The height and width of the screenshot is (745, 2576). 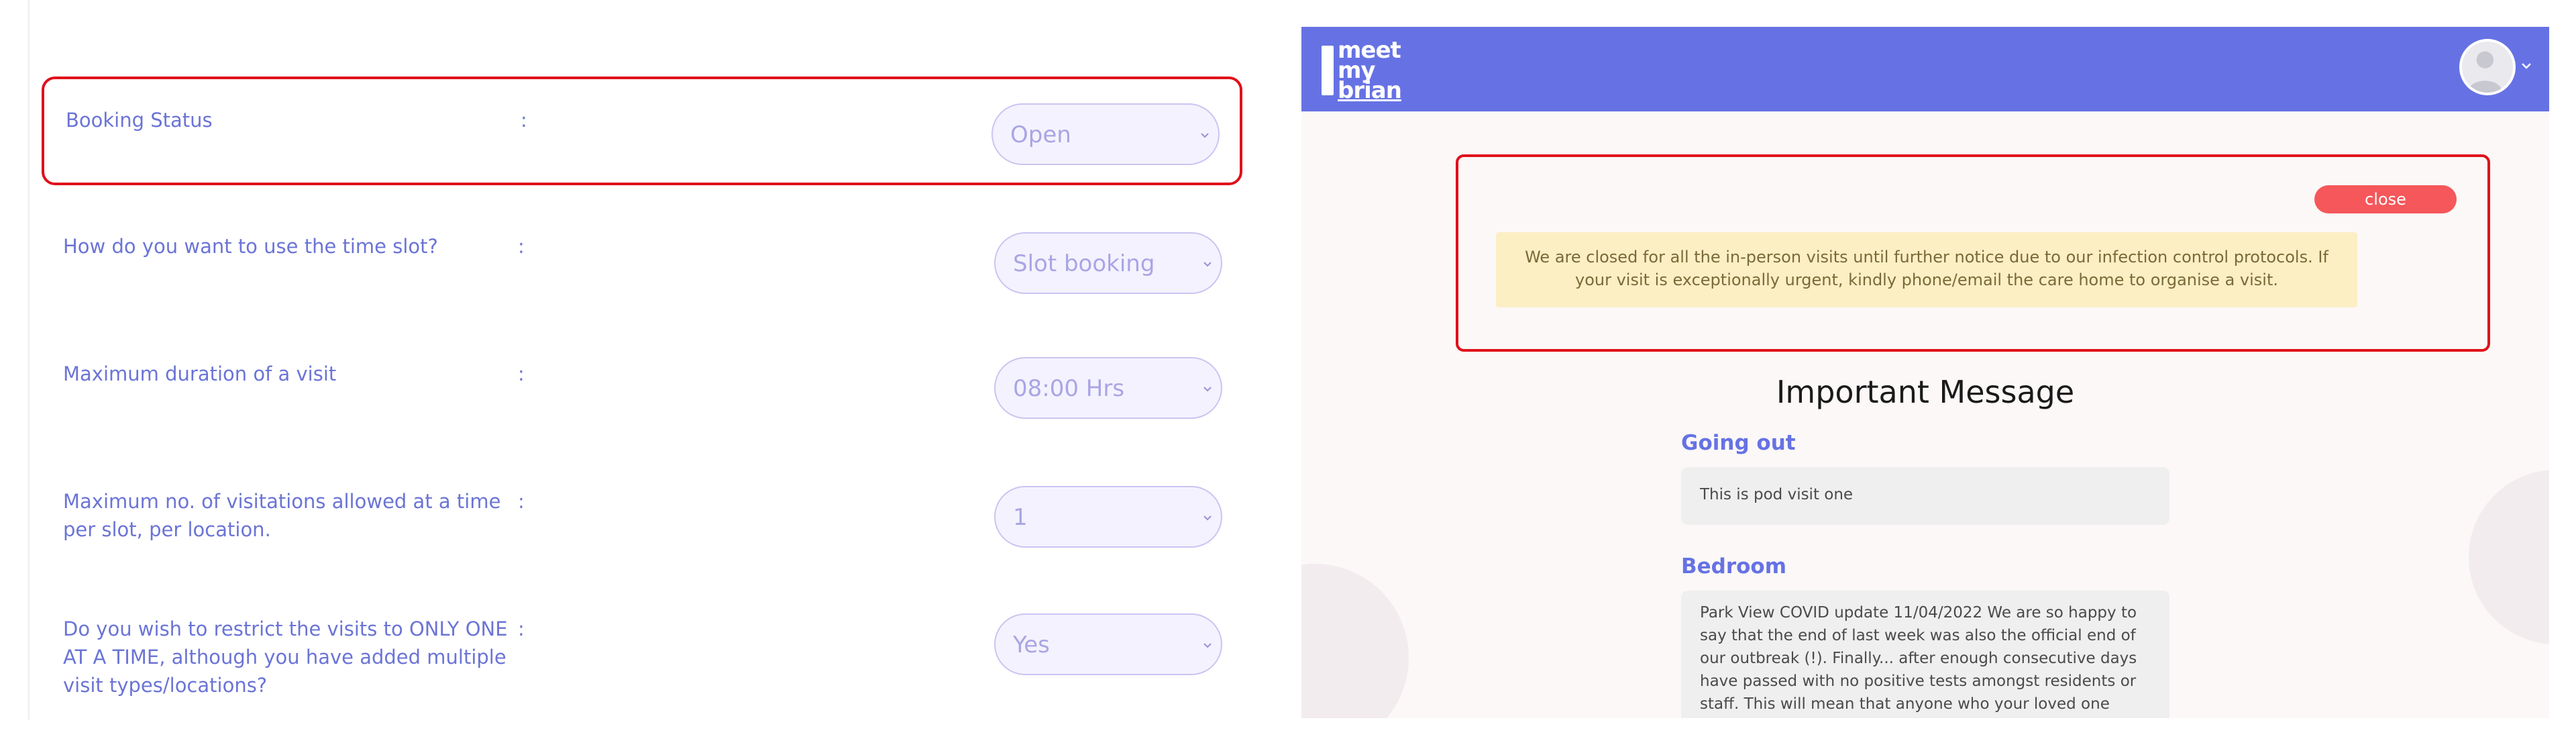 I want to click on select-value: Slot booking, so click(x=1084, y=263).